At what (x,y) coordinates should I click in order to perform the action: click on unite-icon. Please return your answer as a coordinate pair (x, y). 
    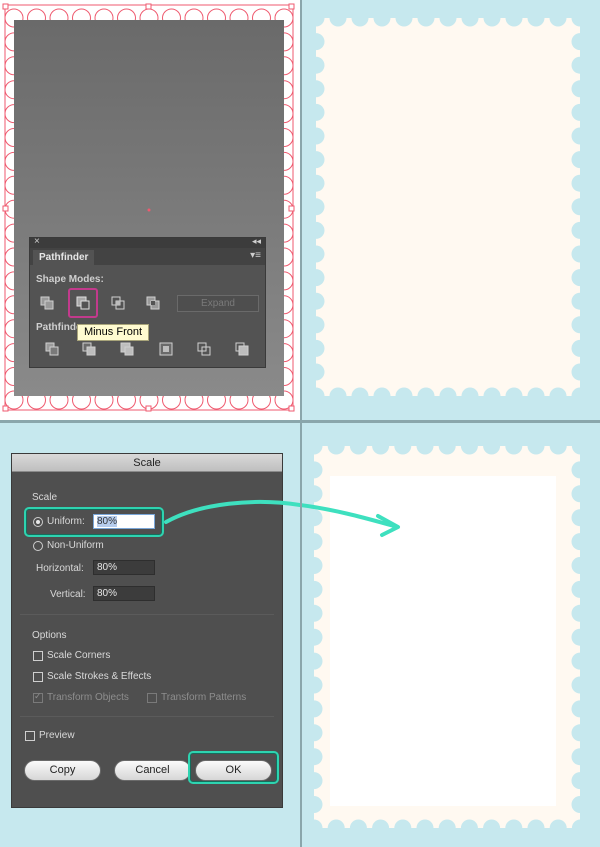
    Looking at the image, I should click on (47, 303).